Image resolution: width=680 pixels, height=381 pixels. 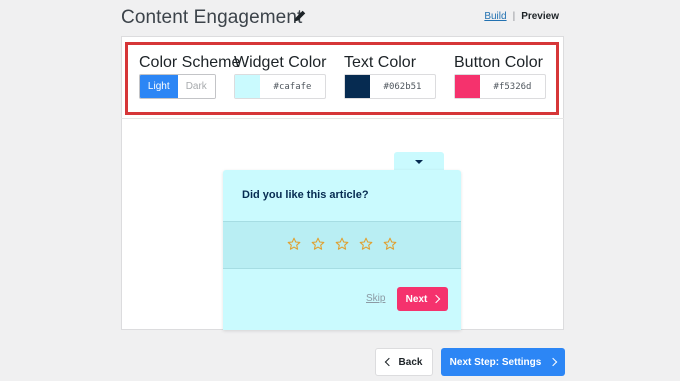 I want to click on widget-question: Did you like this article?, so click(x=305, y=195).